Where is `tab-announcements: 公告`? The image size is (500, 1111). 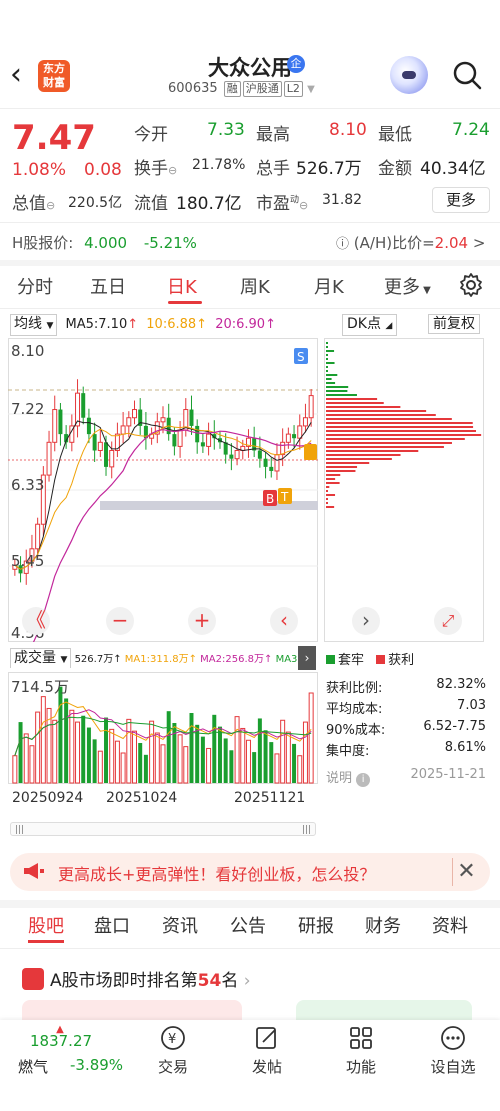 tab-announcements: 公告 is located at coordinates (248, 925).